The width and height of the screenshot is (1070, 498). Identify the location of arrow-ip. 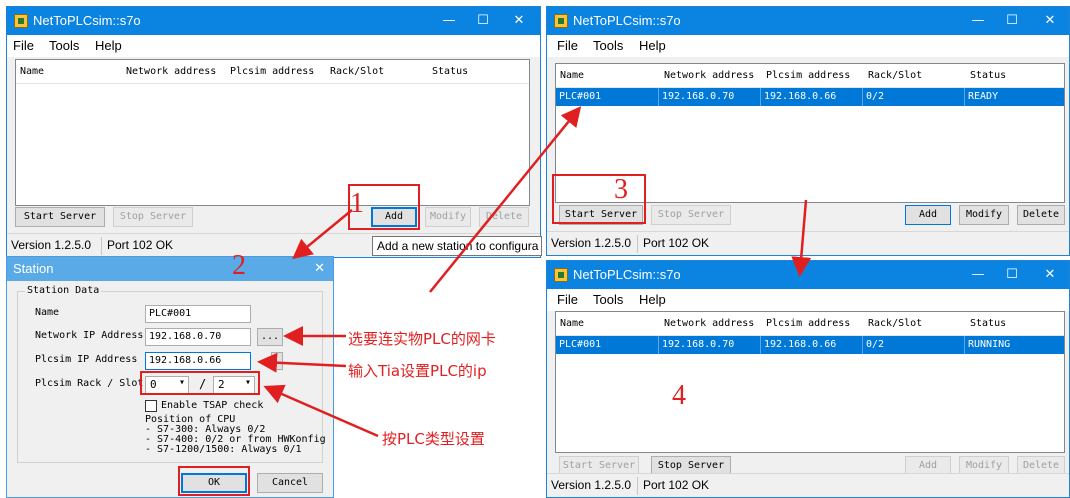
(302, 362).